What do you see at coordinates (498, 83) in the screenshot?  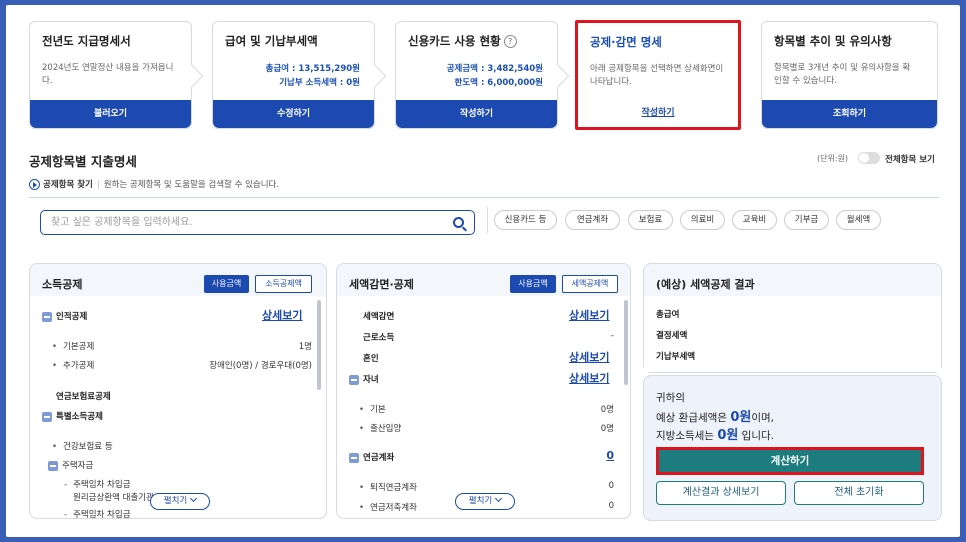 I see `limit-amount-value: 한도액 : 6,000,000원` at bounding box center [498, 83].